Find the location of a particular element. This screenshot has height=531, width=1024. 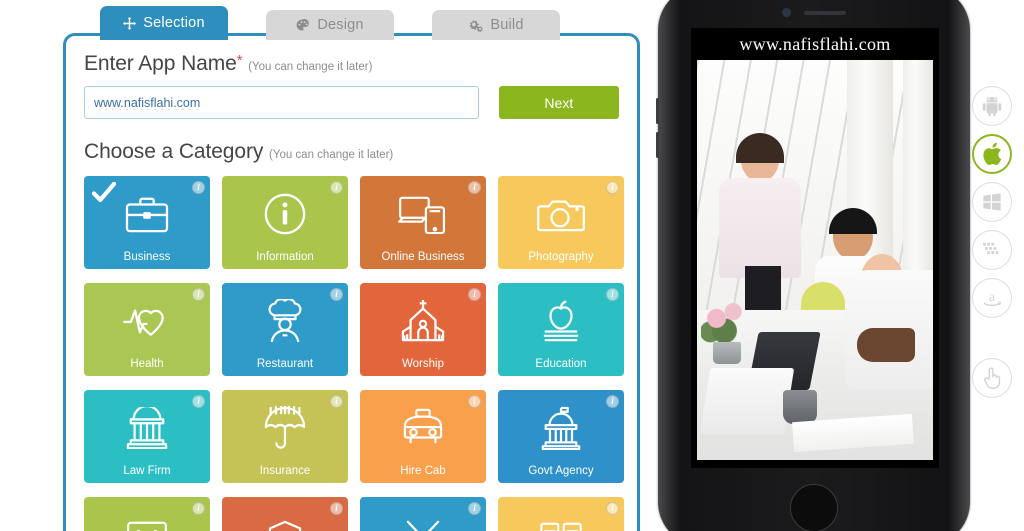

category-tile-label: Law Firm is located at coordinates (147, 470).